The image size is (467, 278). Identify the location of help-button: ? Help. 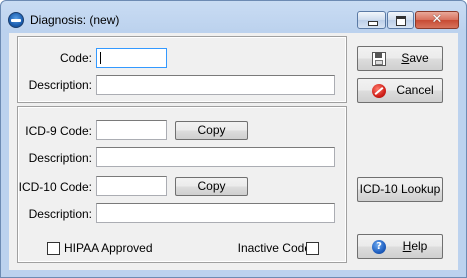
(400, 246).